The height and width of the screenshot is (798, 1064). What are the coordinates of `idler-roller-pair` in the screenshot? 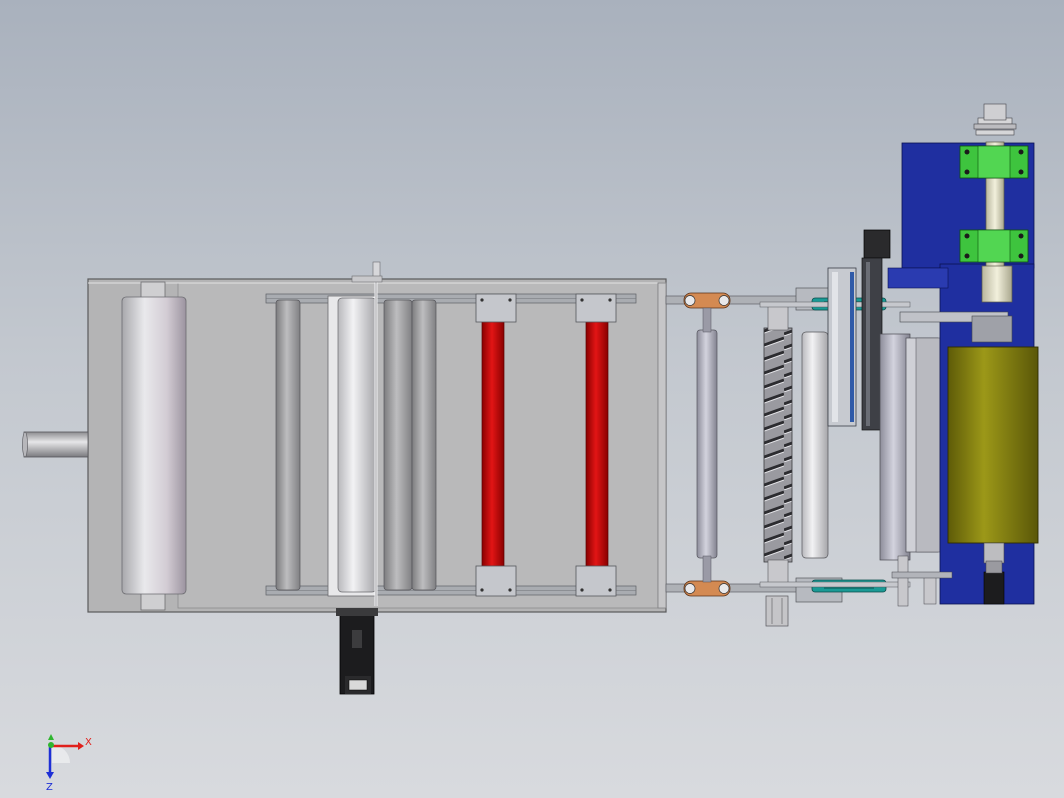 It's located at (410, 445).